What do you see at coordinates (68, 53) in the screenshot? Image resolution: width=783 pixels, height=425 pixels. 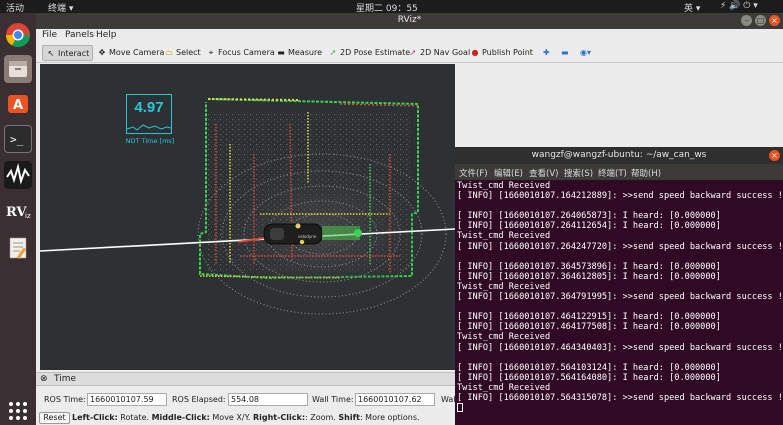 I see `interact-tool-button: ↖ Interact` at bounding box center [68, 53].